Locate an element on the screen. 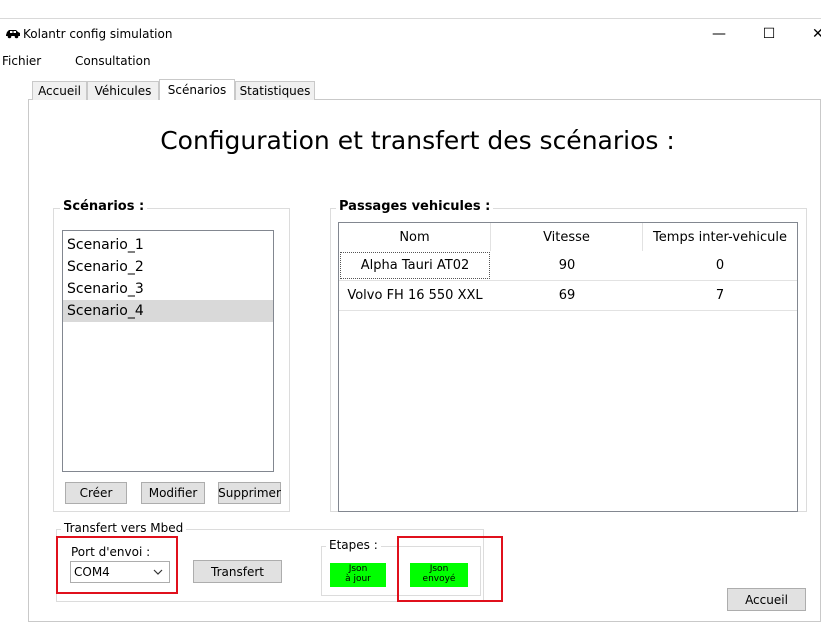 The image size is (821, 630). step-json-updated: Json à jour is located at coordinates (358, 575).